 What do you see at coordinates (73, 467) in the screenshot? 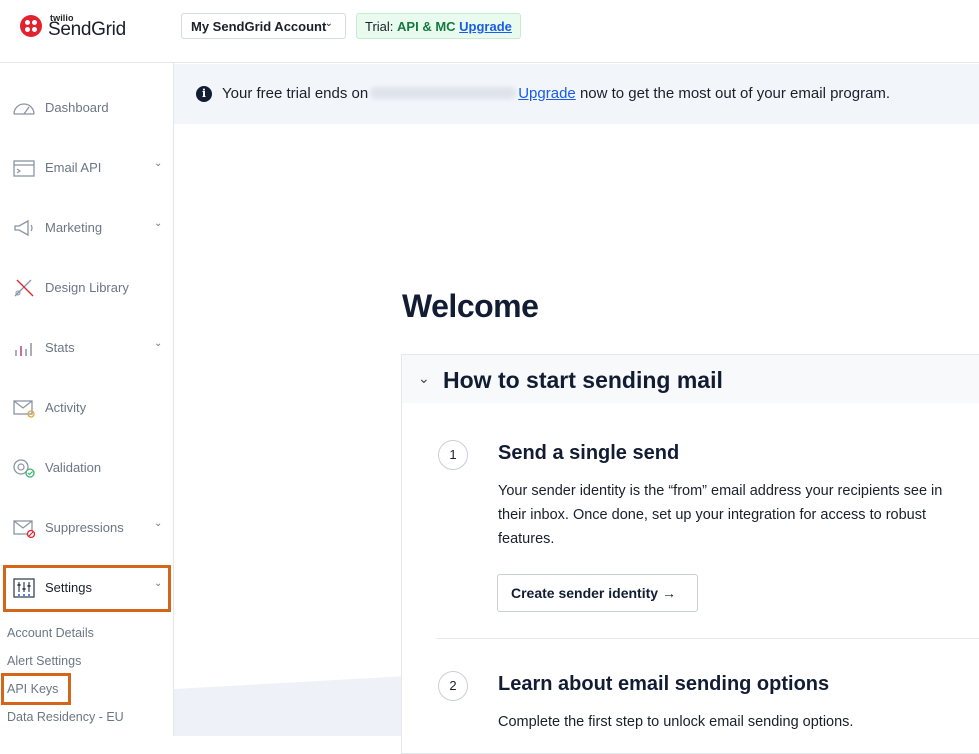
I see `sidebar-item-label: Validation` at bounding box center [73, 467].